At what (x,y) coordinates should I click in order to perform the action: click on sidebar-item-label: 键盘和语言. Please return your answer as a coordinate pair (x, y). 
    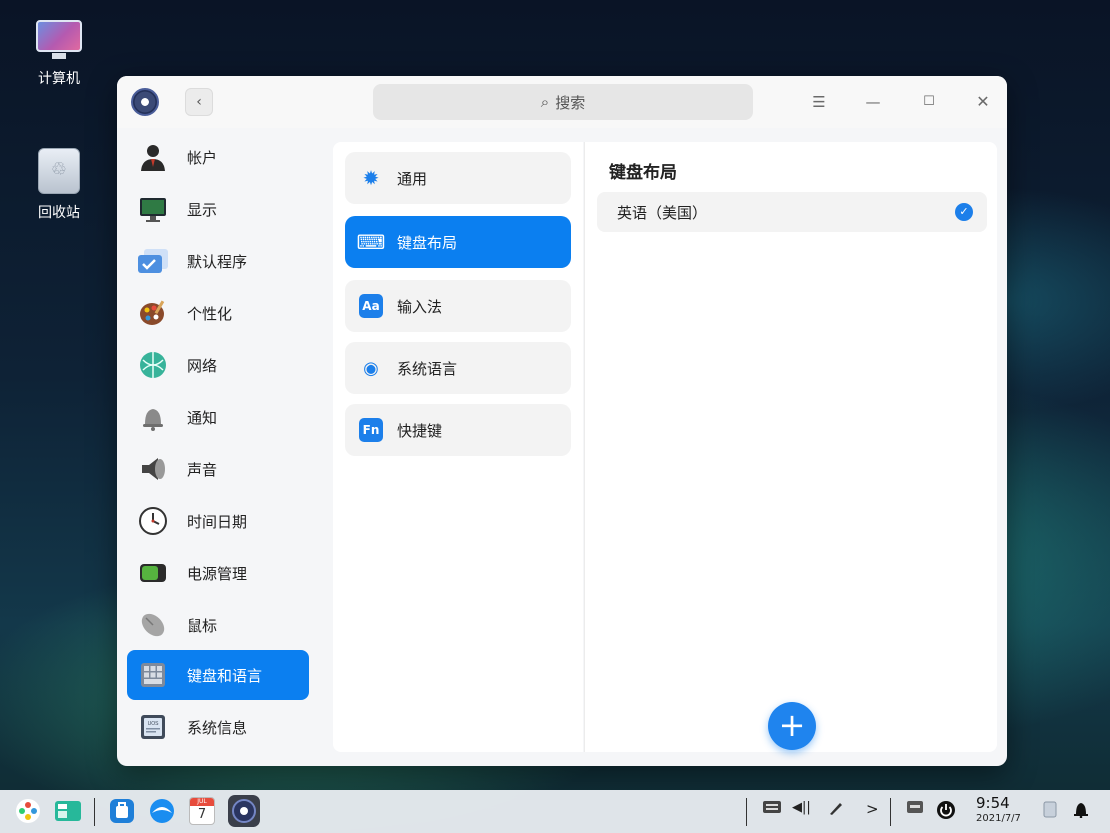
    Looking at the image, I should click on (225, 675).